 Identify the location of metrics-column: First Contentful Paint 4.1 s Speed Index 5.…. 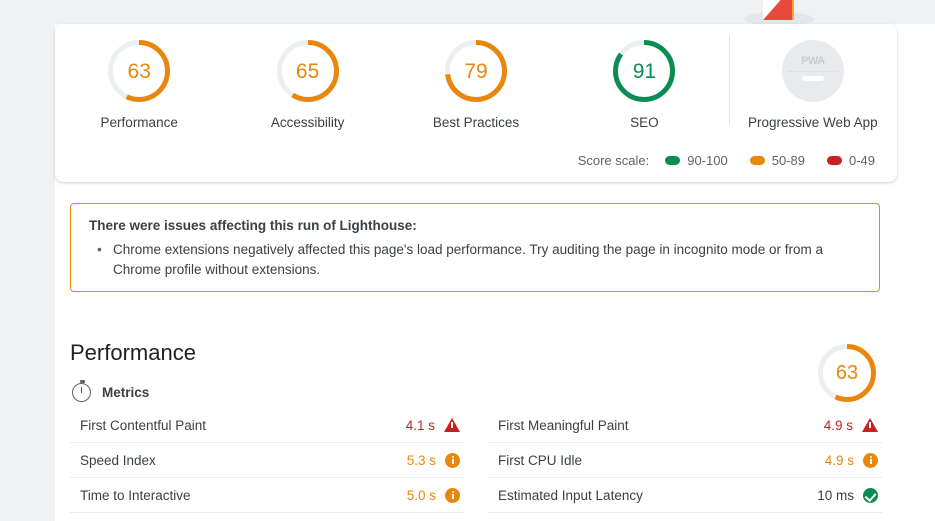
(267, 460).